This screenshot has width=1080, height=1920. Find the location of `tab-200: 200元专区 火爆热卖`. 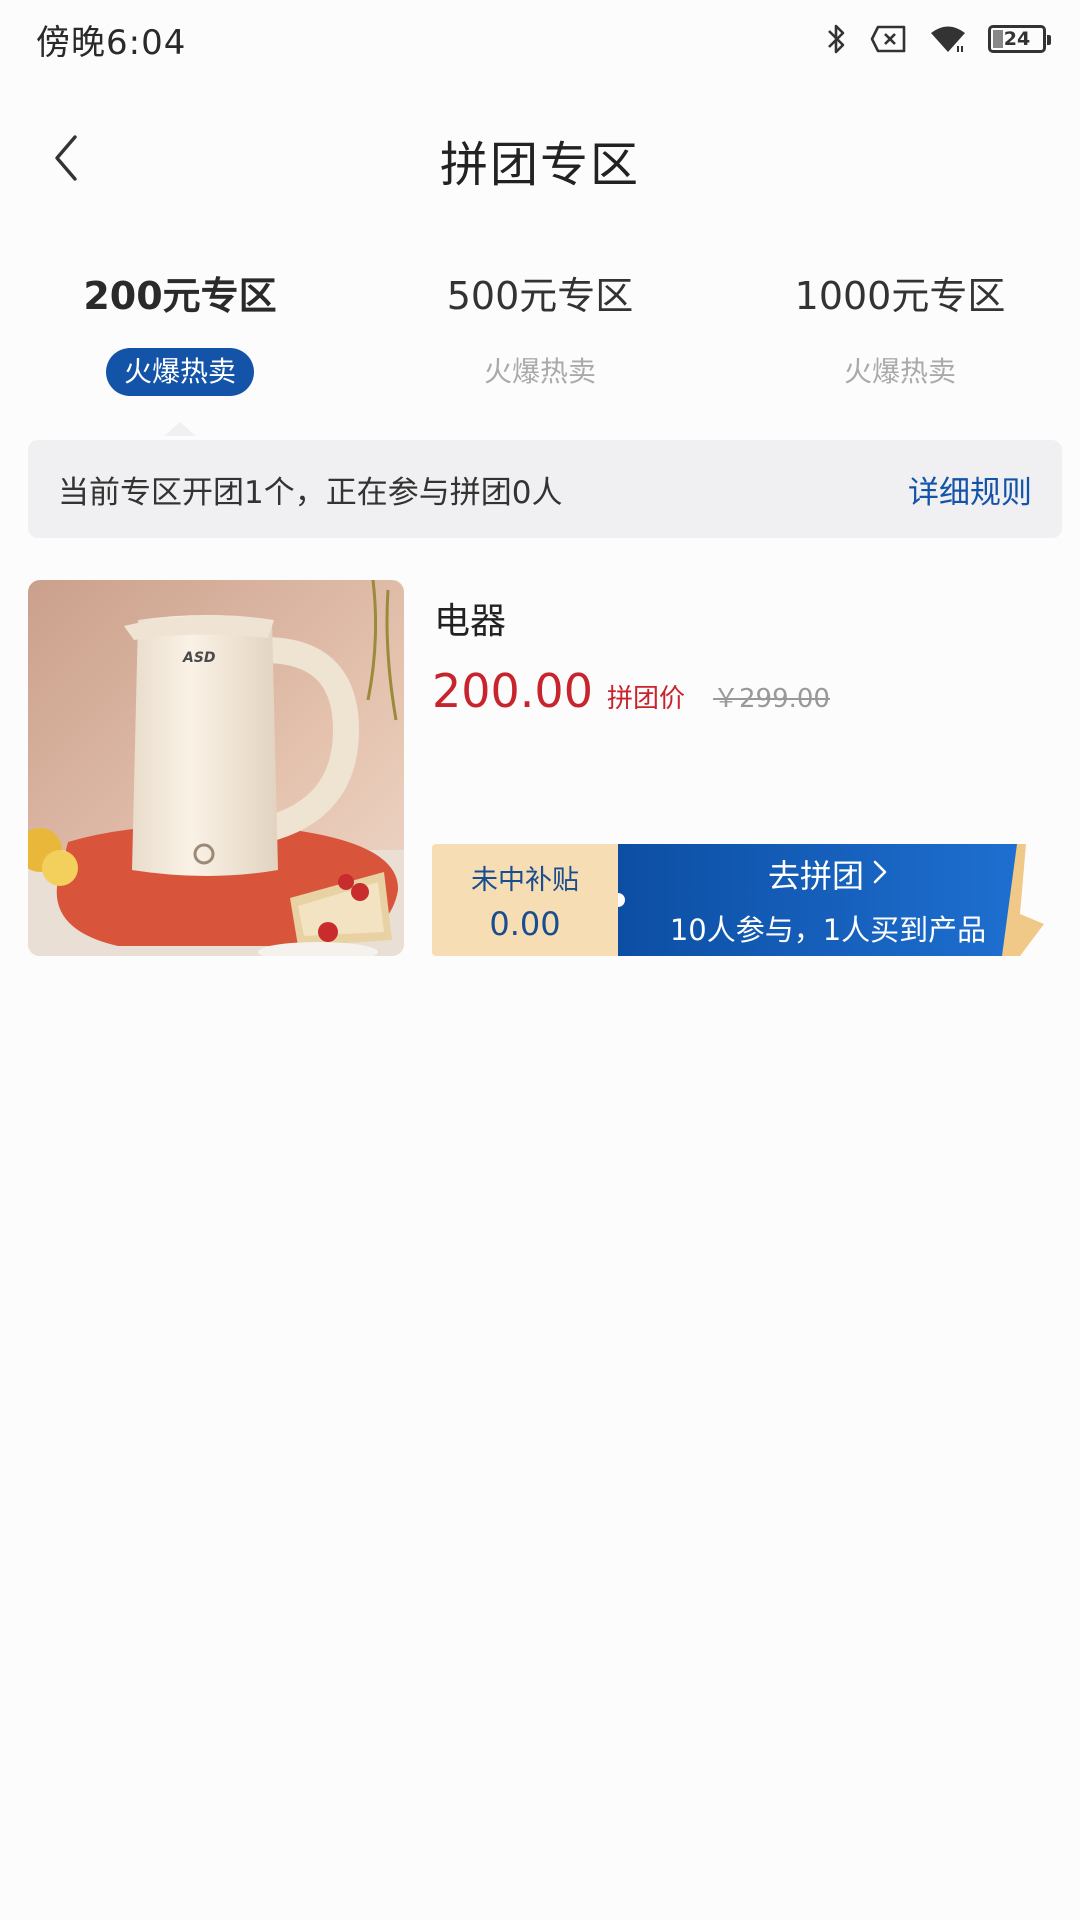

tab-200: 200元专区 火爆热卖 is located at coordinates (180, 352).